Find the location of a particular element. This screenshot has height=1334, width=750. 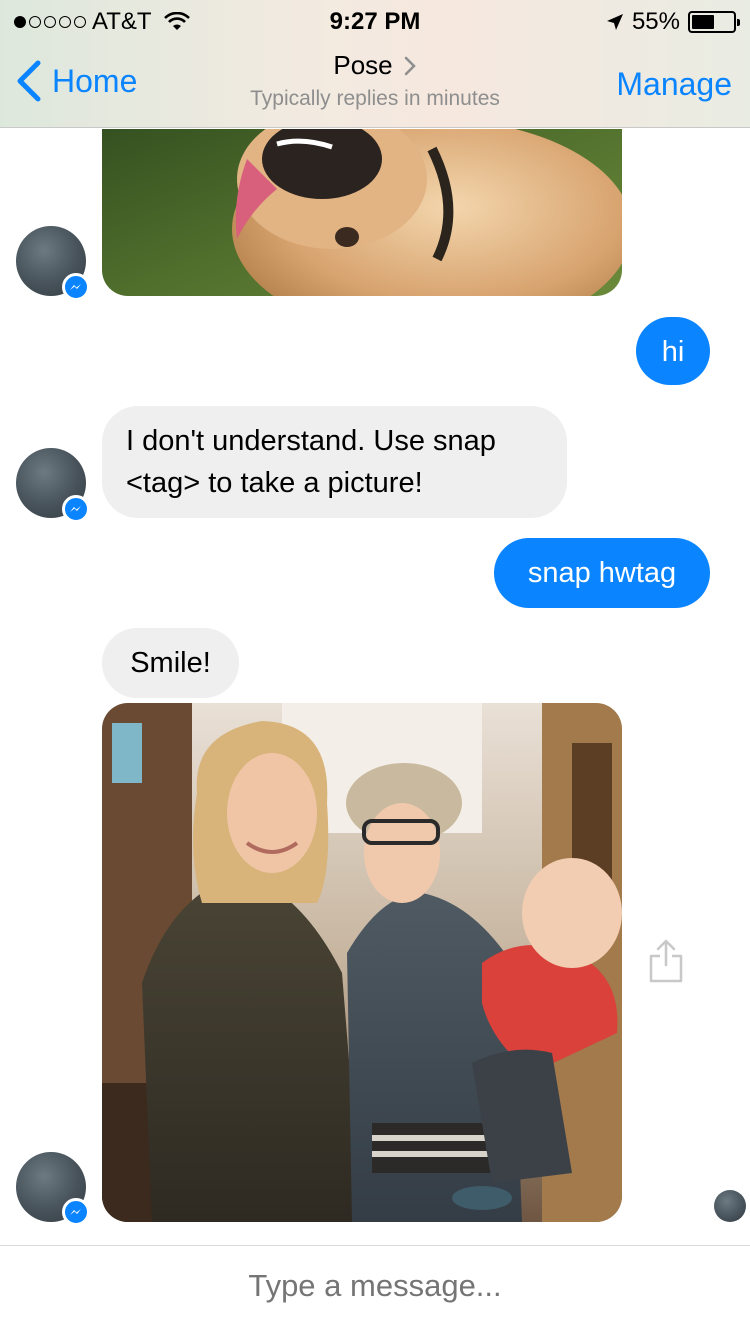

location-arrow-icon is located at coordinates (614, 22).